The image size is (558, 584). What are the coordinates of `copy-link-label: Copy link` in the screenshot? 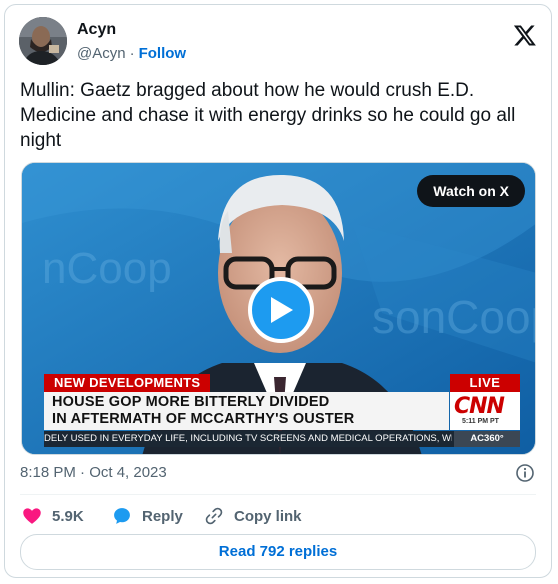 It's located at (268, 516).